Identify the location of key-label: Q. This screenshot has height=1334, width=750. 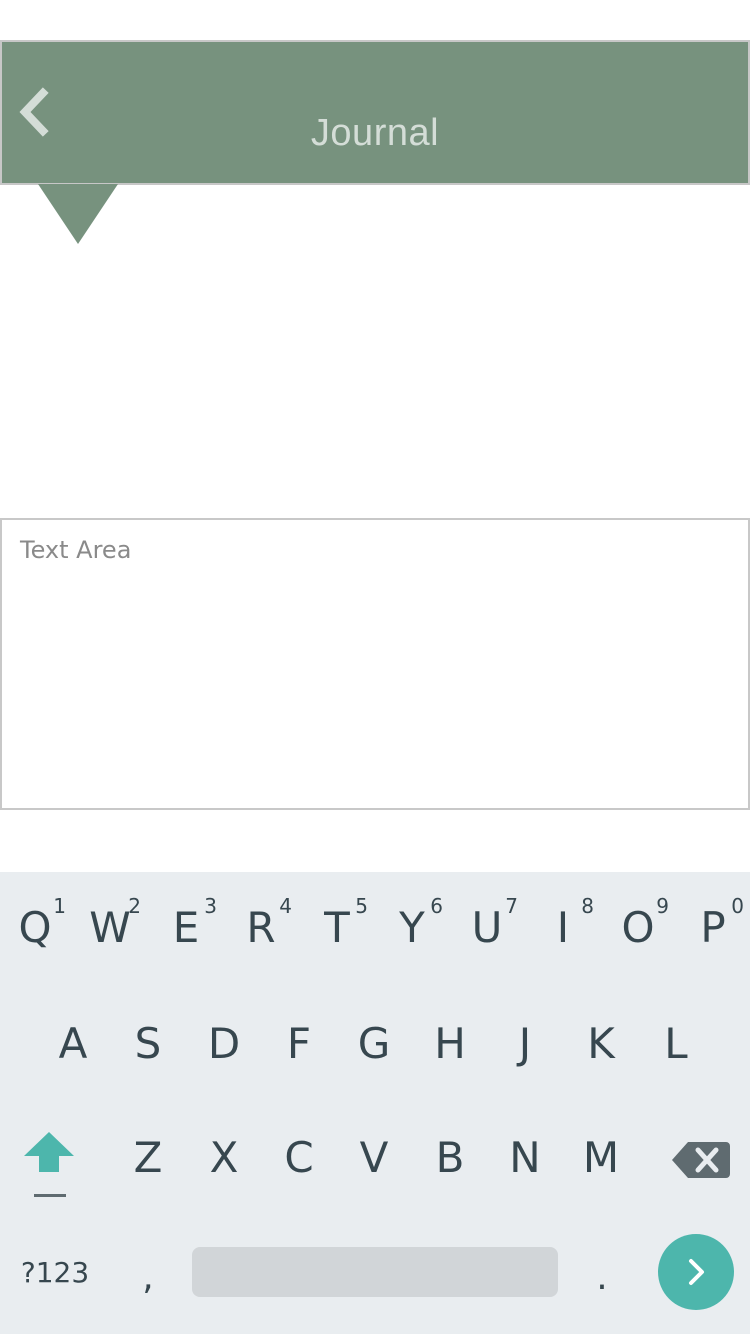
(35, 927).